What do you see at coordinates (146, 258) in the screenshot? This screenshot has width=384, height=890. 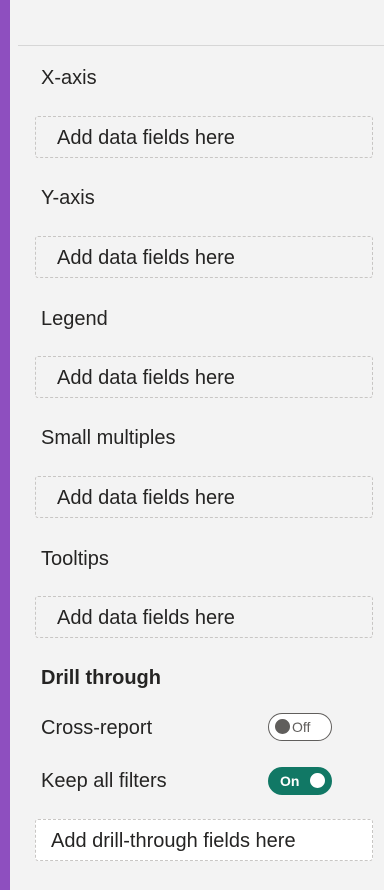 I see `y-axis-well-placeholder: Add data fields here` at bounding box center [146, 258].